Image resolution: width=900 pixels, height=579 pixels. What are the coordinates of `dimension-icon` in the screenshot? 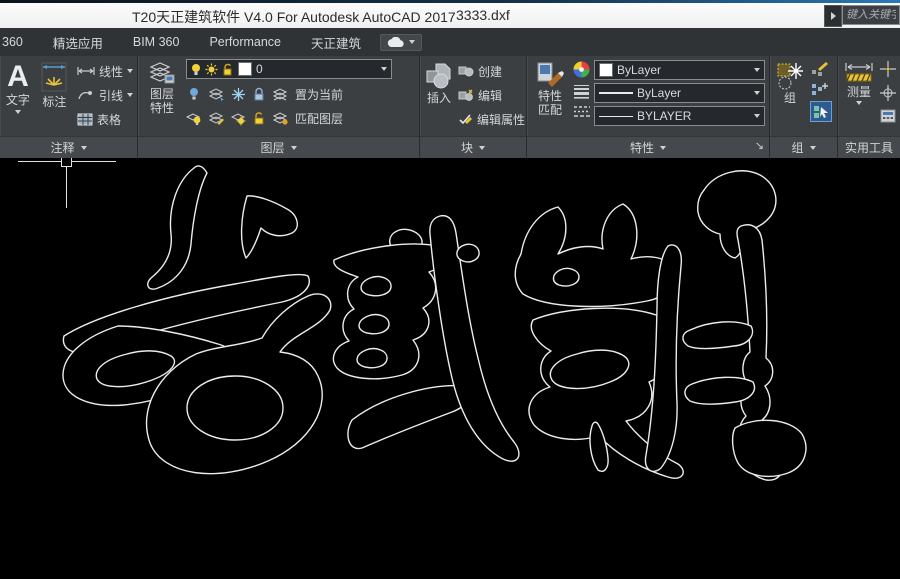 It's located at (54, 78).